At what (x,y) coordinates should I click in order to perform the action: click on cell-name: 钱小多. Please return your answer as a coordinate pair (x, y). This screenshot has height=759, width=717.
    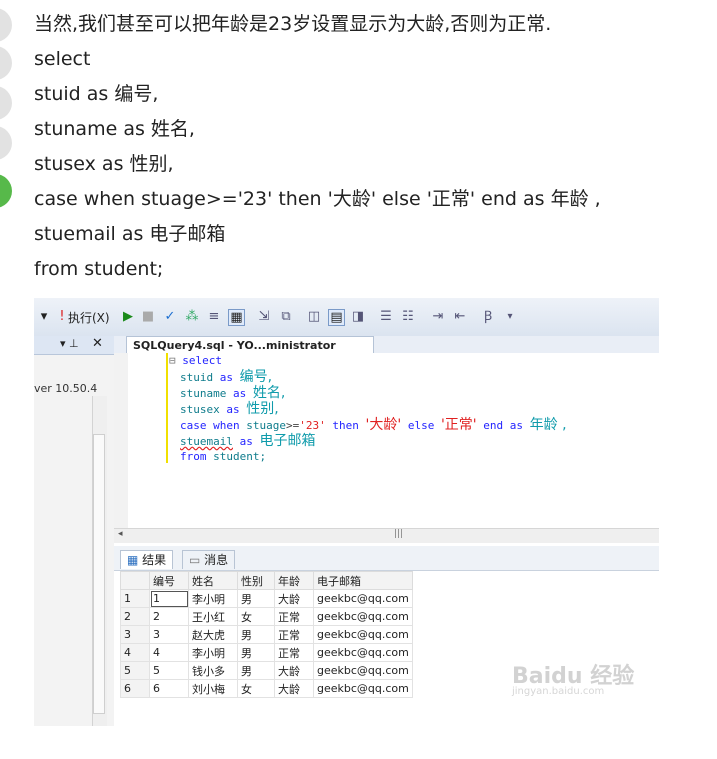
    Looking at the image, I should click on (213, 670).